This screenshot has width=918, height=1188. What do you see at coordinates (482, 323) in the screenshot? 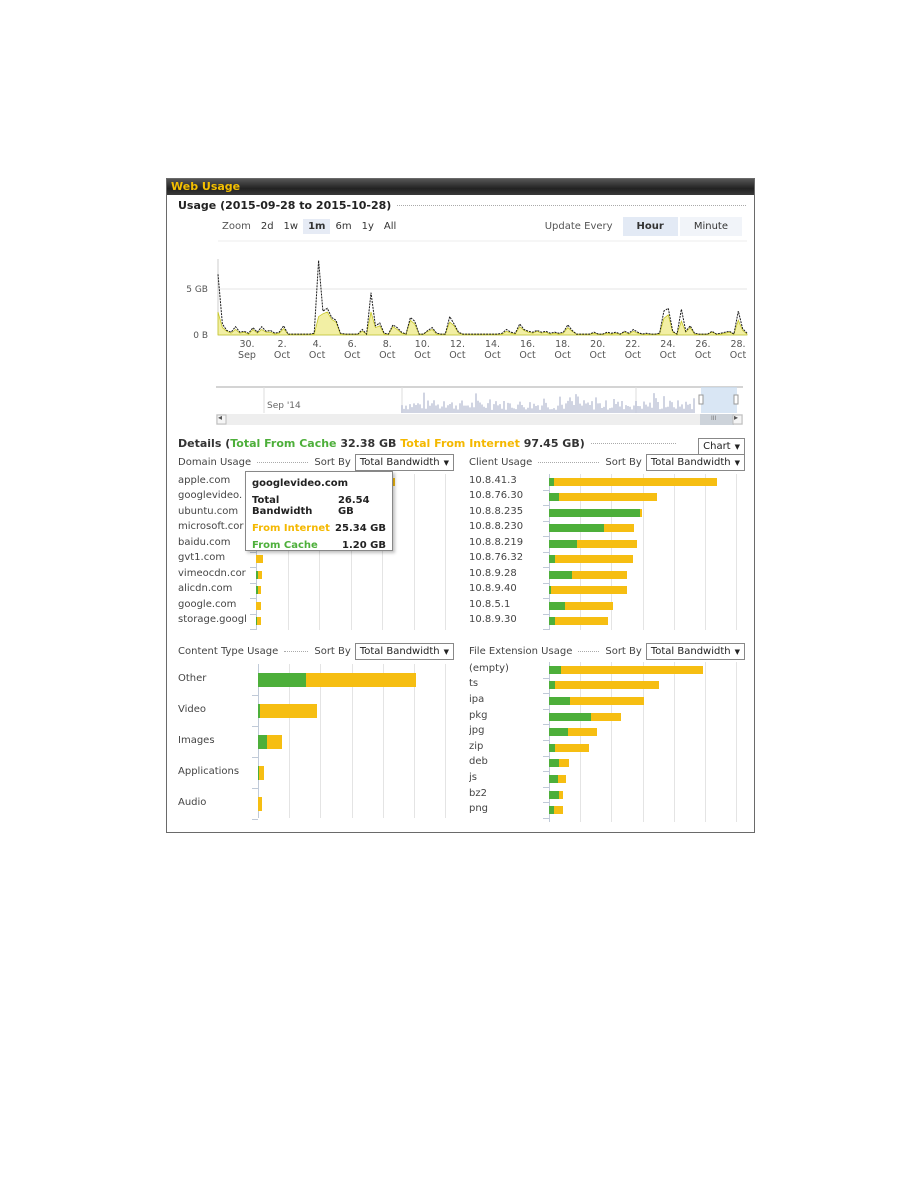
I see `internet-area-series` at bounding box center [482, 323].